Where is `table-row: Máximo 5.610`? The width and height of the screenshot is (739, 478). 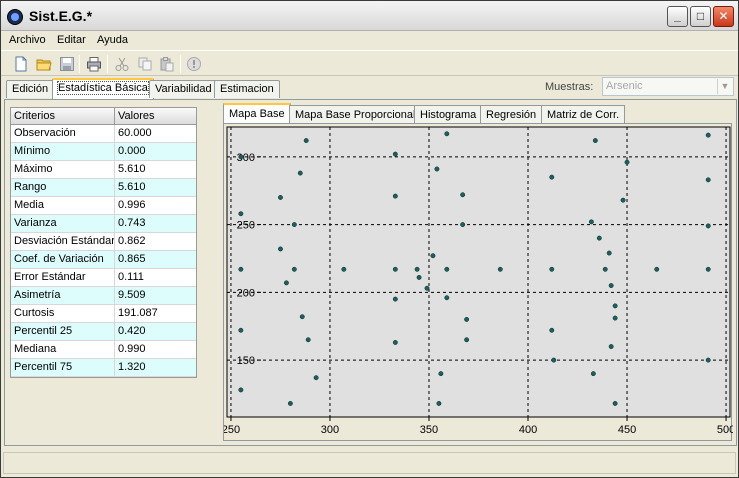
table-row: Máximo 5.610 is located at coordinates (103, 170).